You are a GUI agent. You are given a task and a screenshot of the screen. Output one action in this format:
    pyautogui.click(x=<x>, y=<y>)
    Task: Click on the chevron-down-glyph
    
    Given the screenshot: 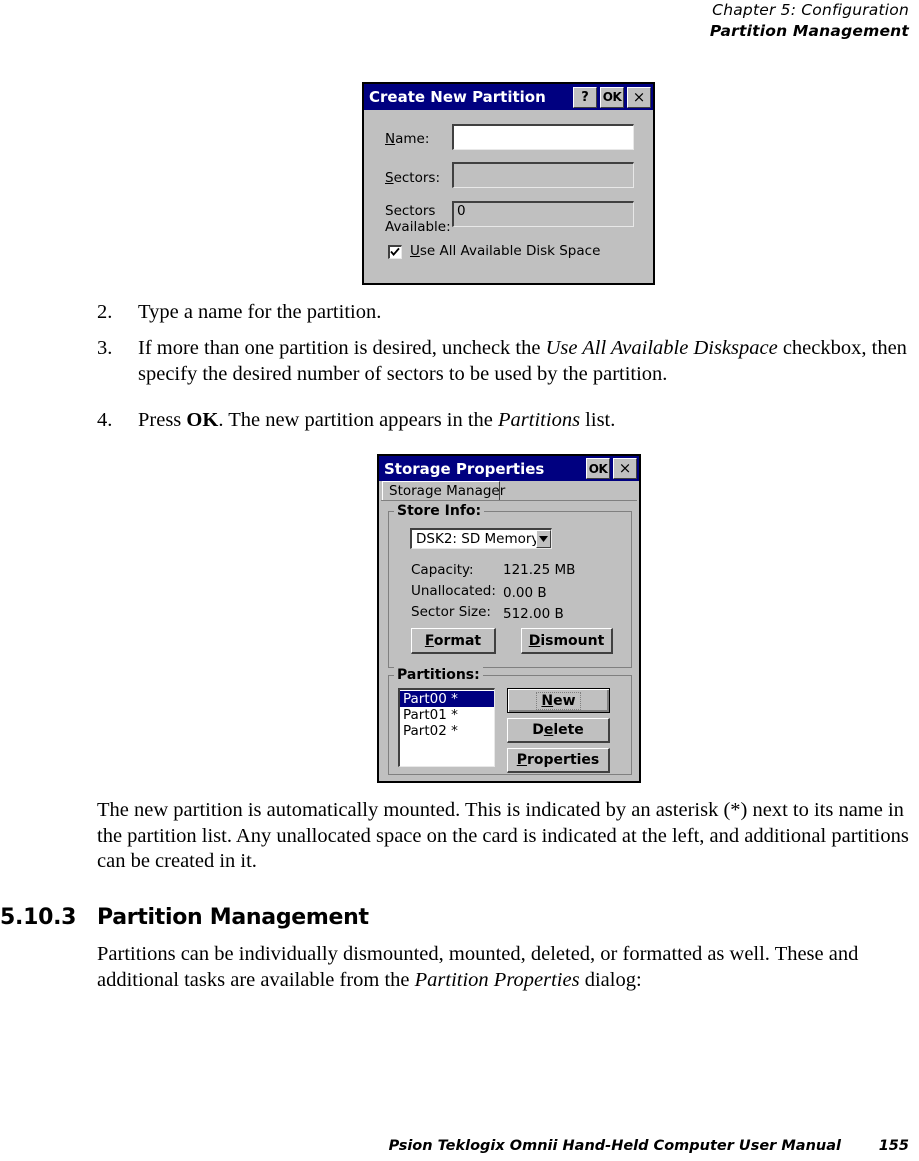 What is the action you would take?
    pyautogui.click(x=543, y=539)
    